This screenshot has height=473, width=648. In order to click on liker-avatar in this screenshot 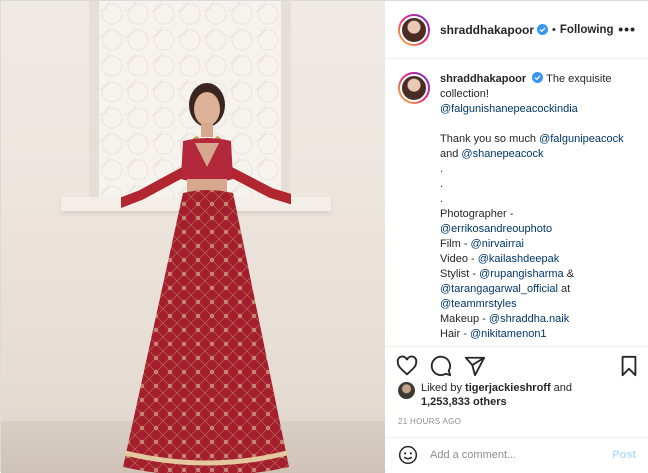, I will do `click(406, 390)`.